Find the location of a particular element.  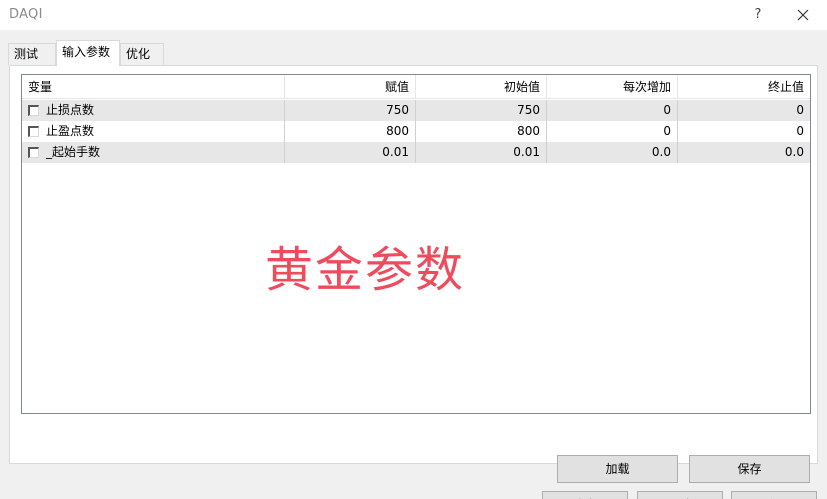

start-cell: 750 is located at coordinates (481, 110).